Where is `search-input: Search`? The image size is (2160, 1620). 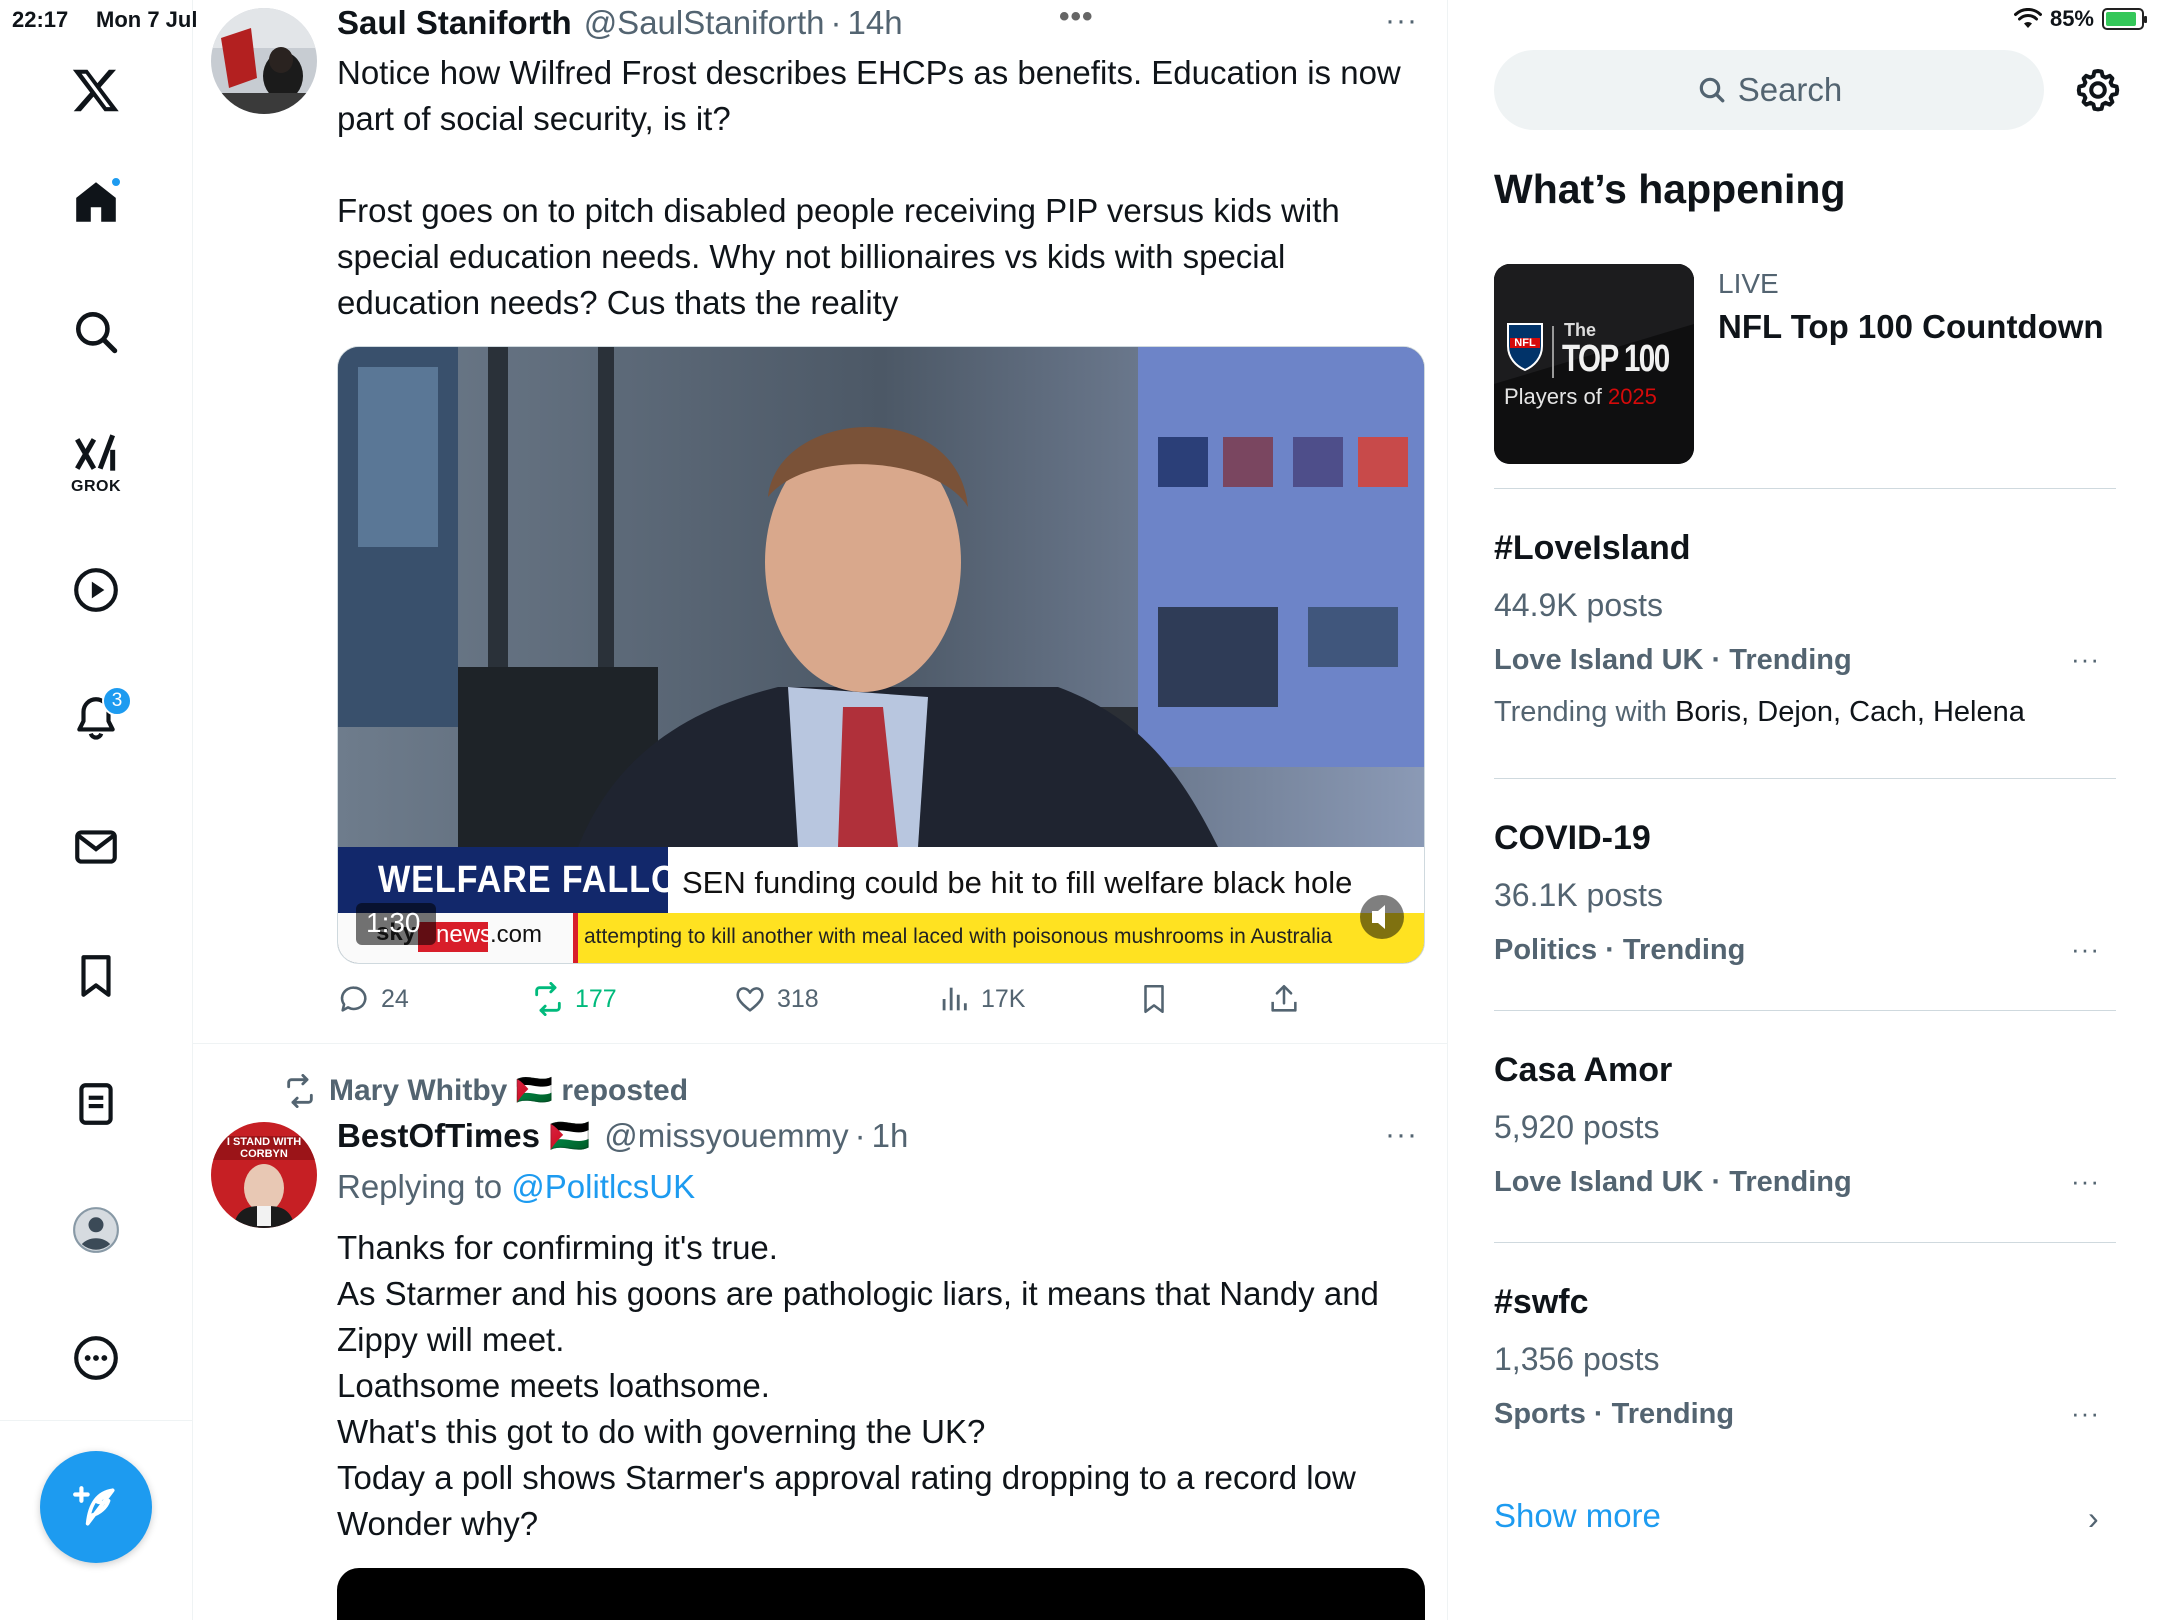
search-input: Search is located at coordinates (1769, 90).